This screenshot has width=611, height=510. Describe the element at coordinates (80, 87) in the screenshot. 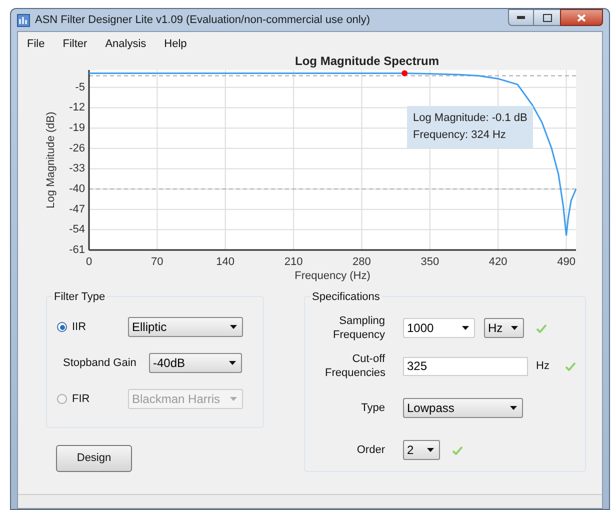

I see `y-tick-label: -5` at that location.